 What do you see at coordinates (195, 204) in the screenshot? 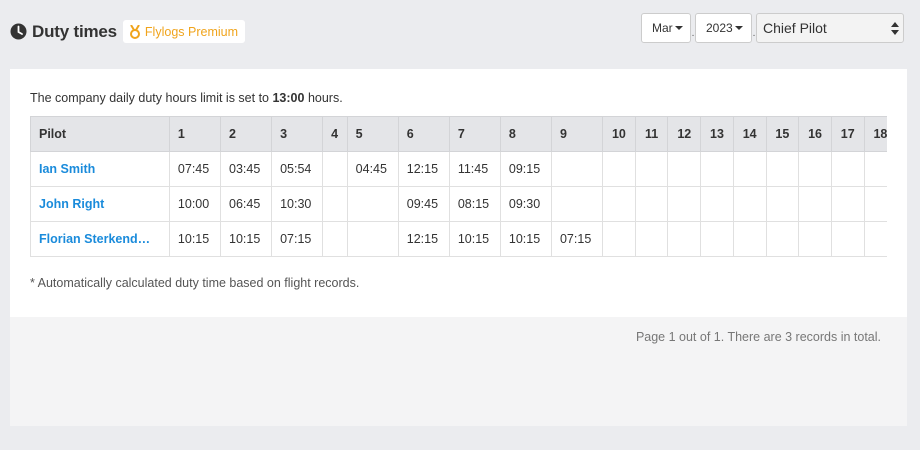
I see `duty-time-cell: 10:00` at bounding box center [195, 204].